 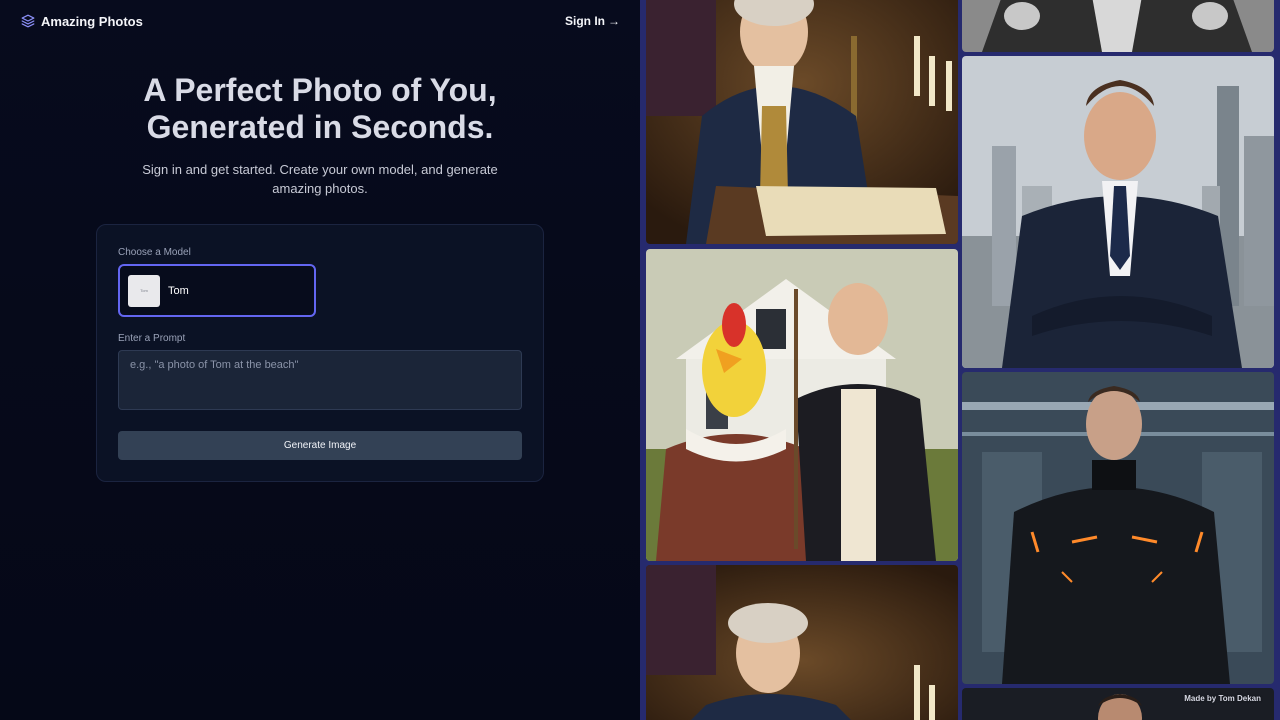 I want to click on brand: Amazing Photos, so click(x=82, y=21).